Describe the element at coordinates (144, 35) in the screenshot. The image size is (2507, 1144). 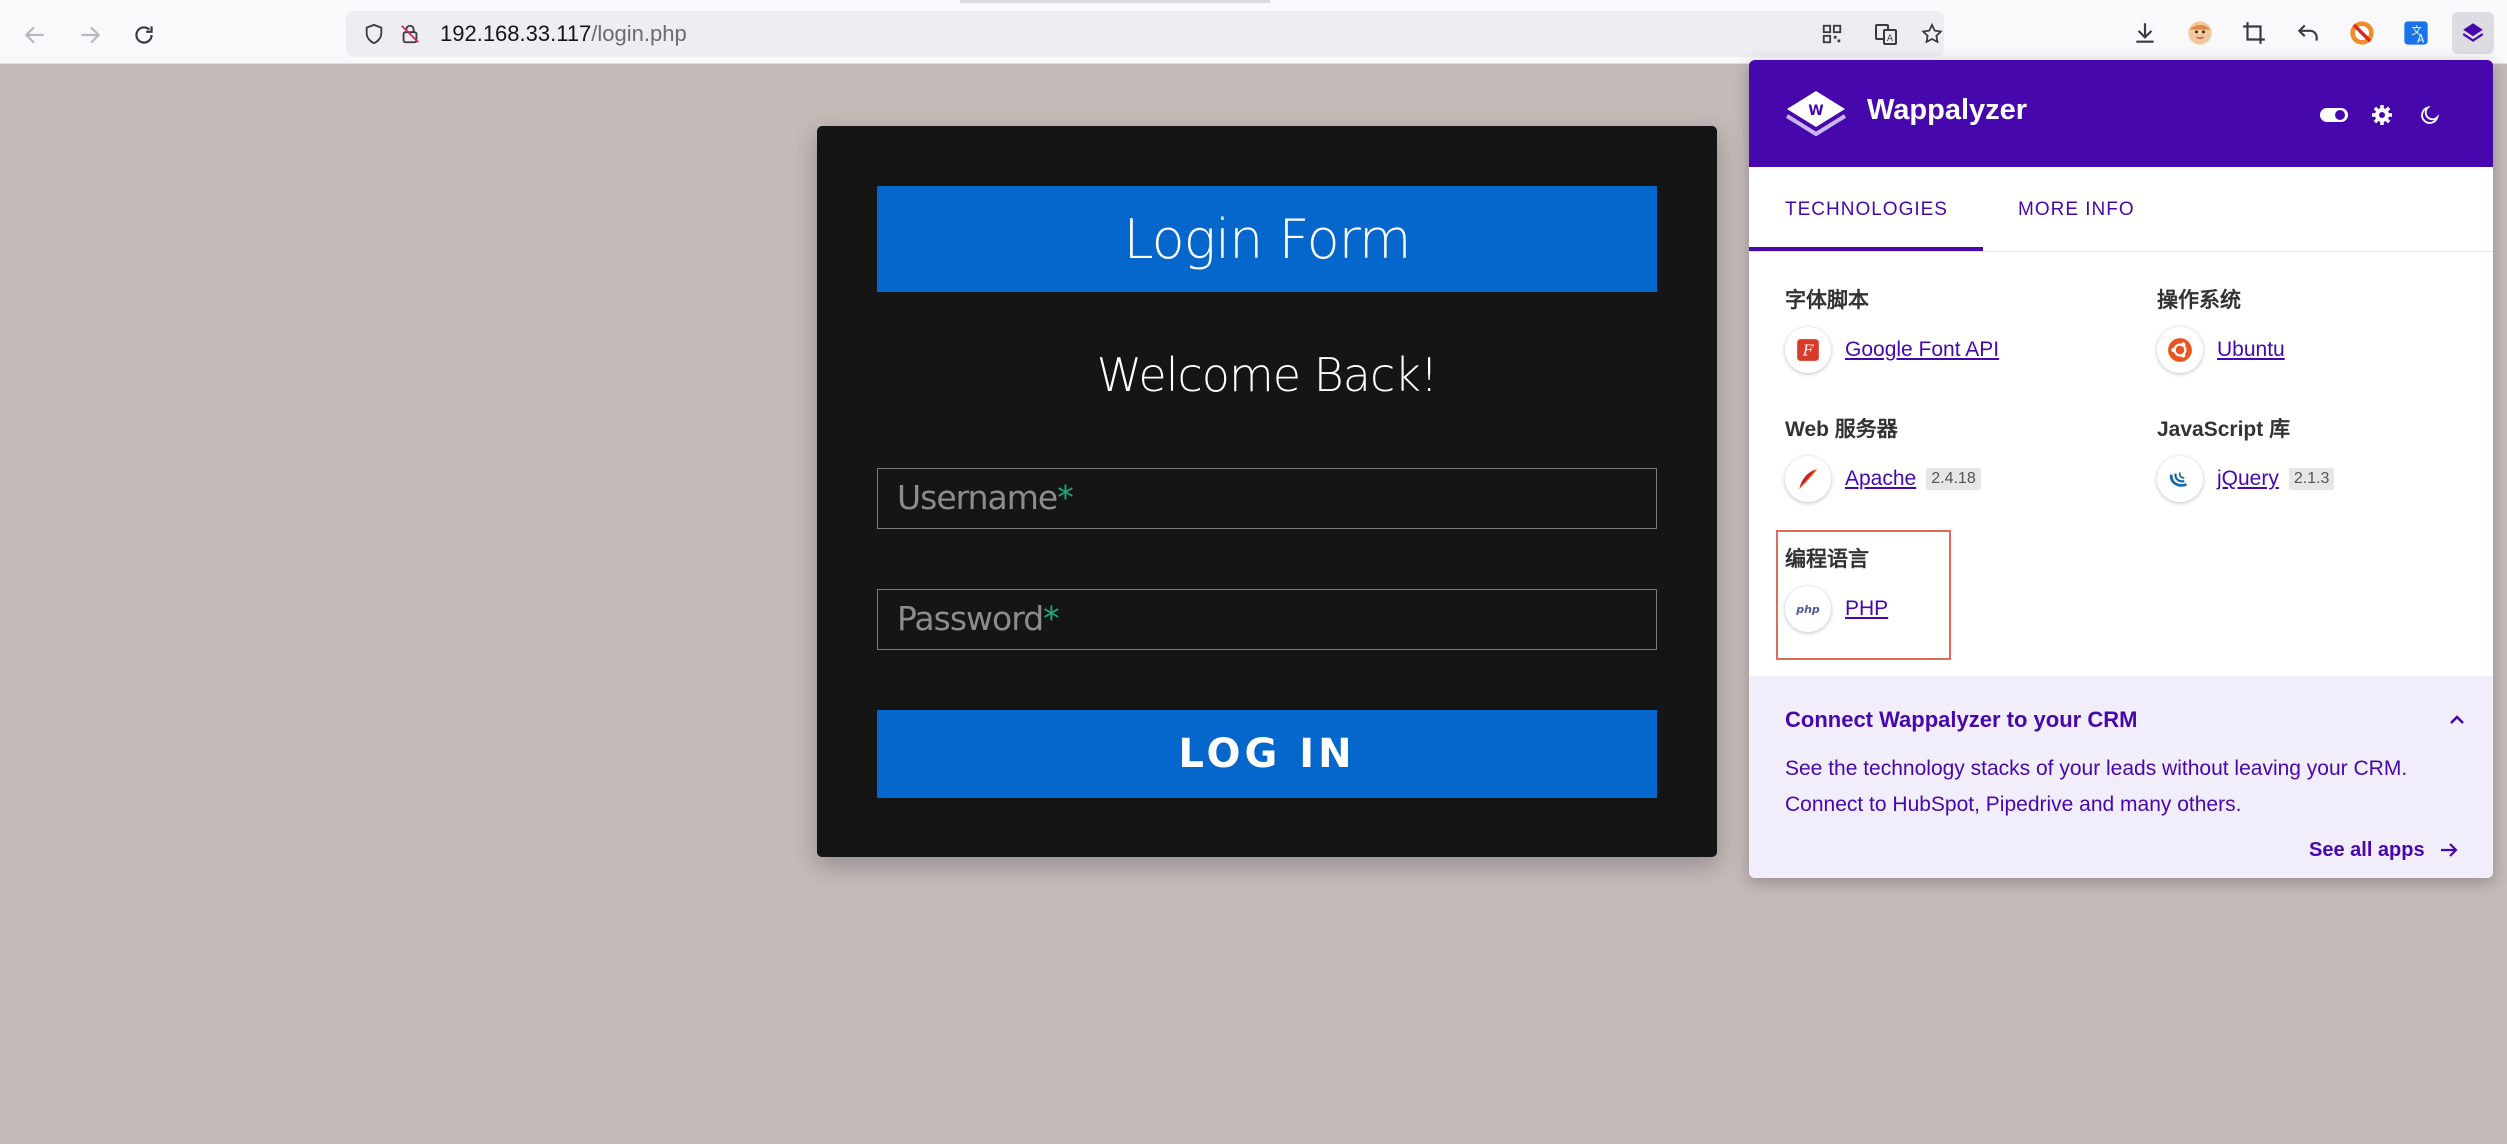
I see `reload-icon` at that location.